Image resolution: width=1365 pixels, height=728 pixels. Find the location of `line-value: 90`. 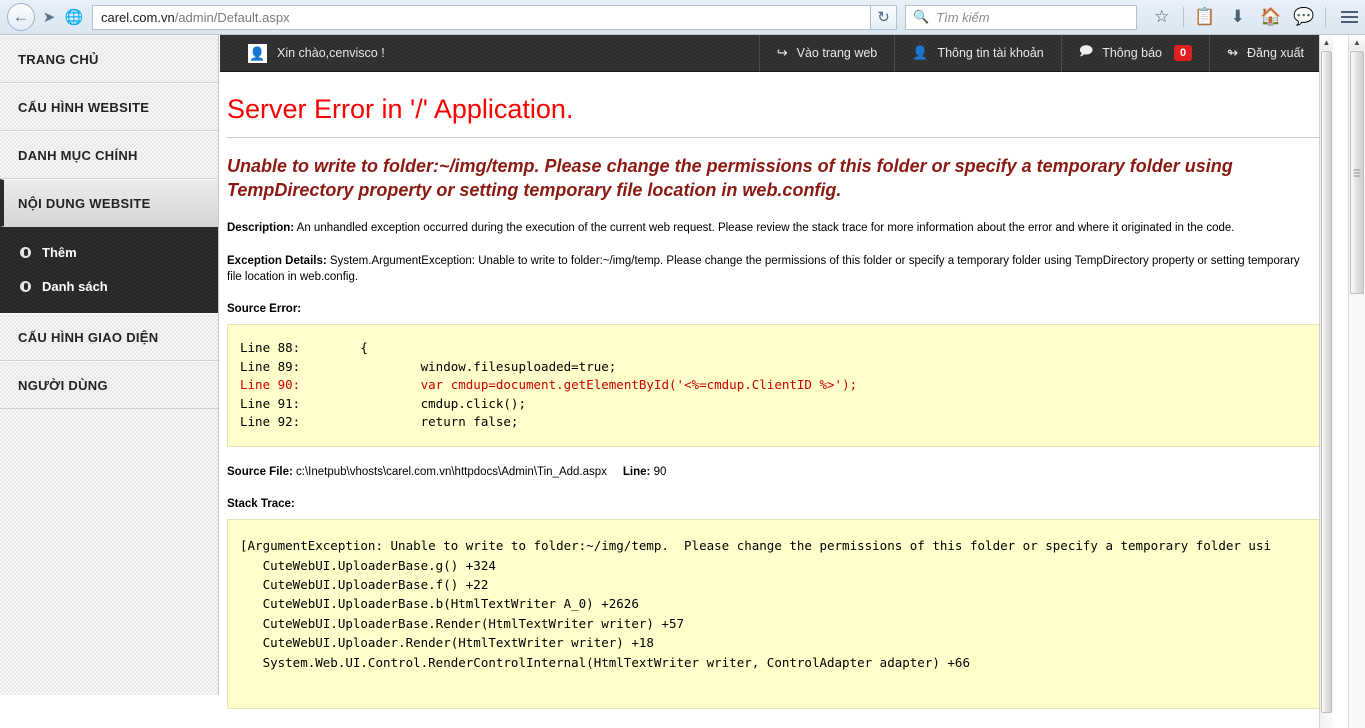

line-value: 90 is located at coordinates (660, 471).